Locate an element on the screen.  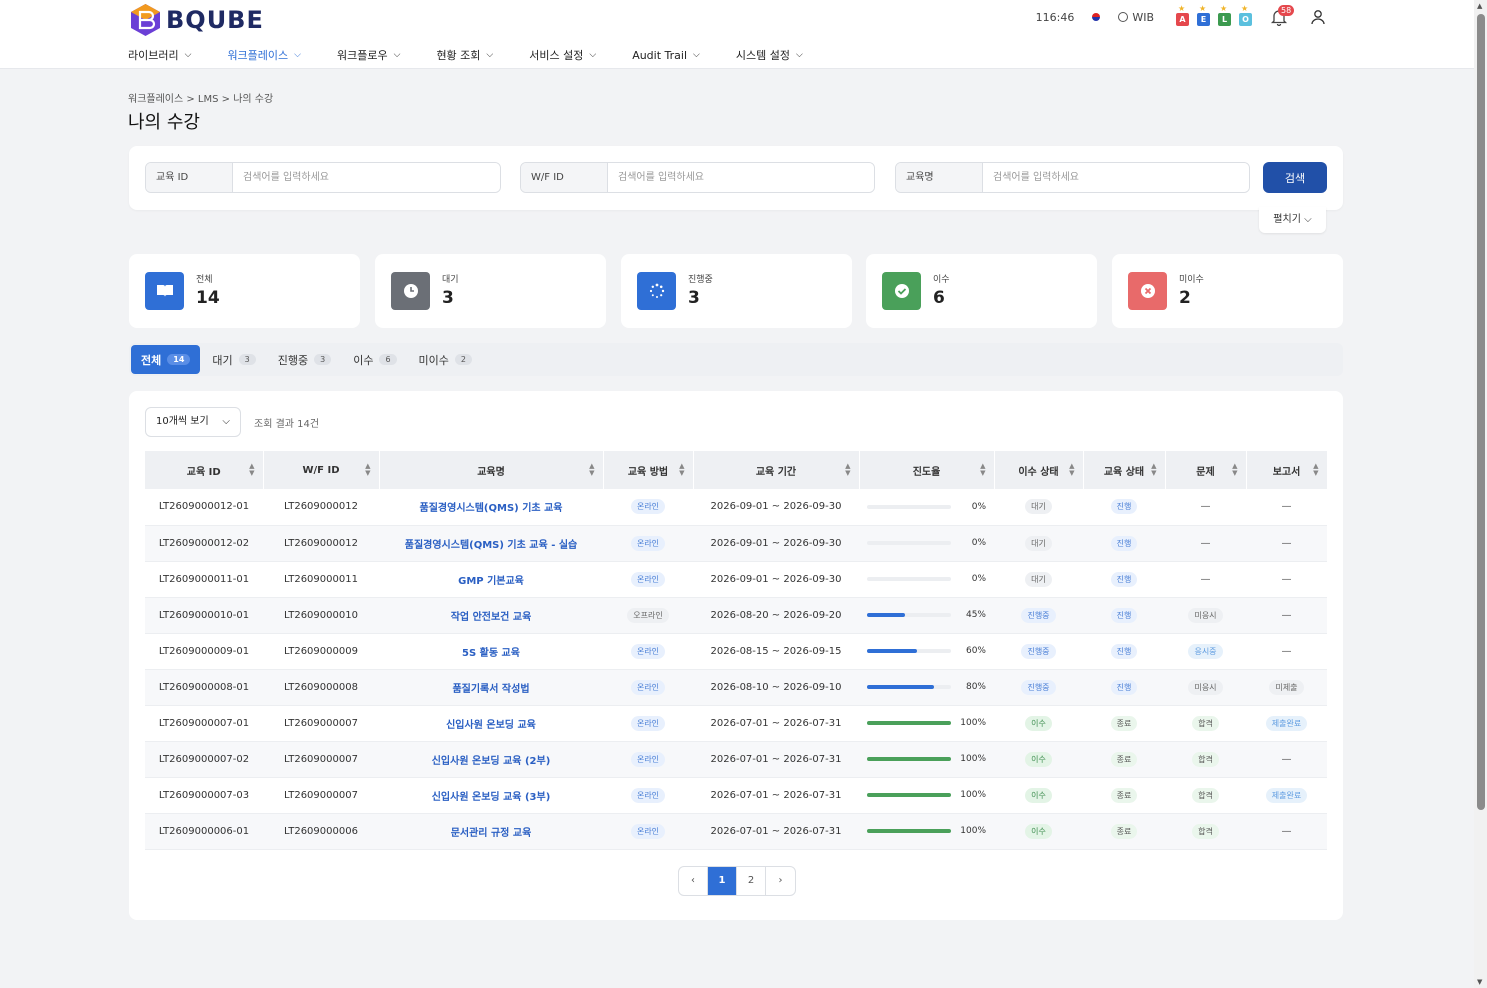
status-tab: 대기 3 is located at coordinates (233, 359).